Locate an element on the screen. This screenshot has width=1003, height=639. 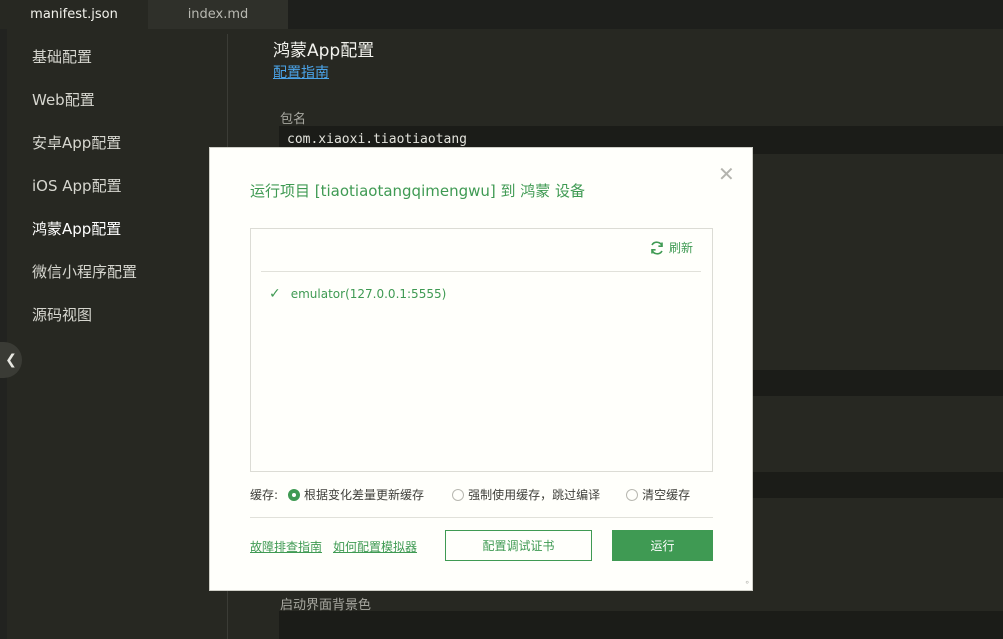
chevron-left-icon: ❮ is located at coordinates (11, 360).